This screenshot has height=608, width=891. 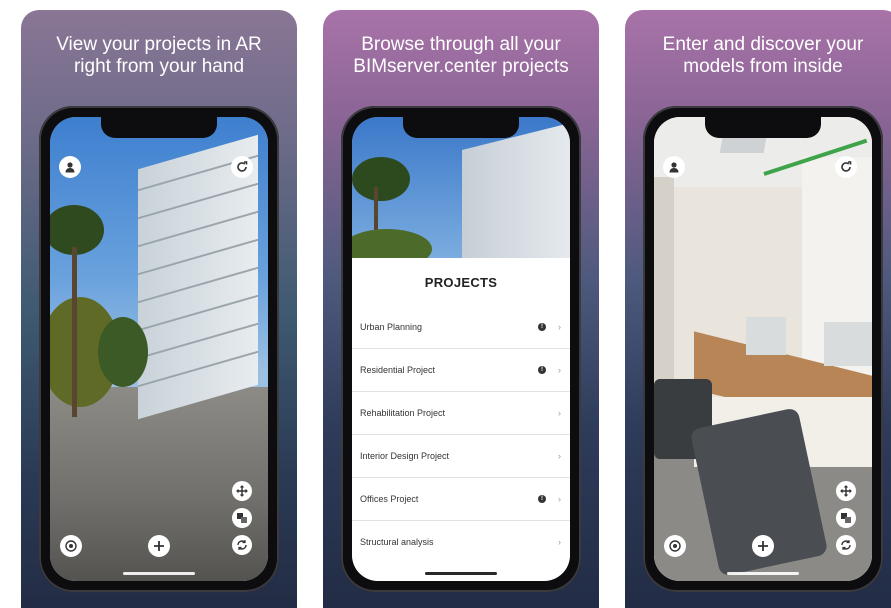 I want to click on palm-trunk, so click(x=74, y=332).